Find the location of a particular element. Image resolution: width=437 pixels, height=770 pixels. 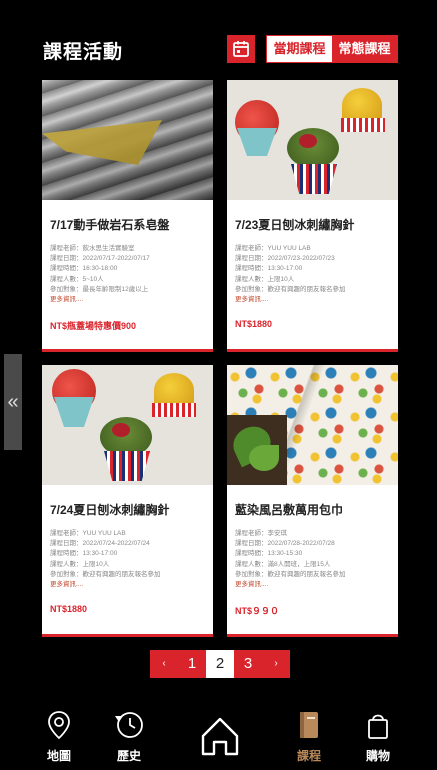

page-button-1: 1 is located at coordinates (192, 664).